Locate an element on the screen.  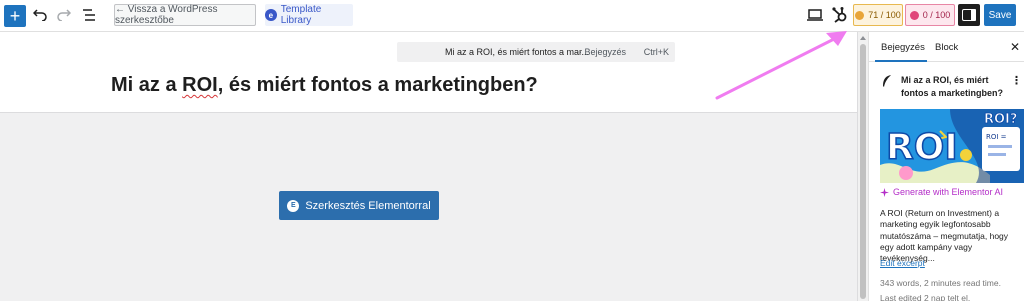
edit-with-elementor-button: E Szerkesztés Elementorral is located at coordinates (359, 205).